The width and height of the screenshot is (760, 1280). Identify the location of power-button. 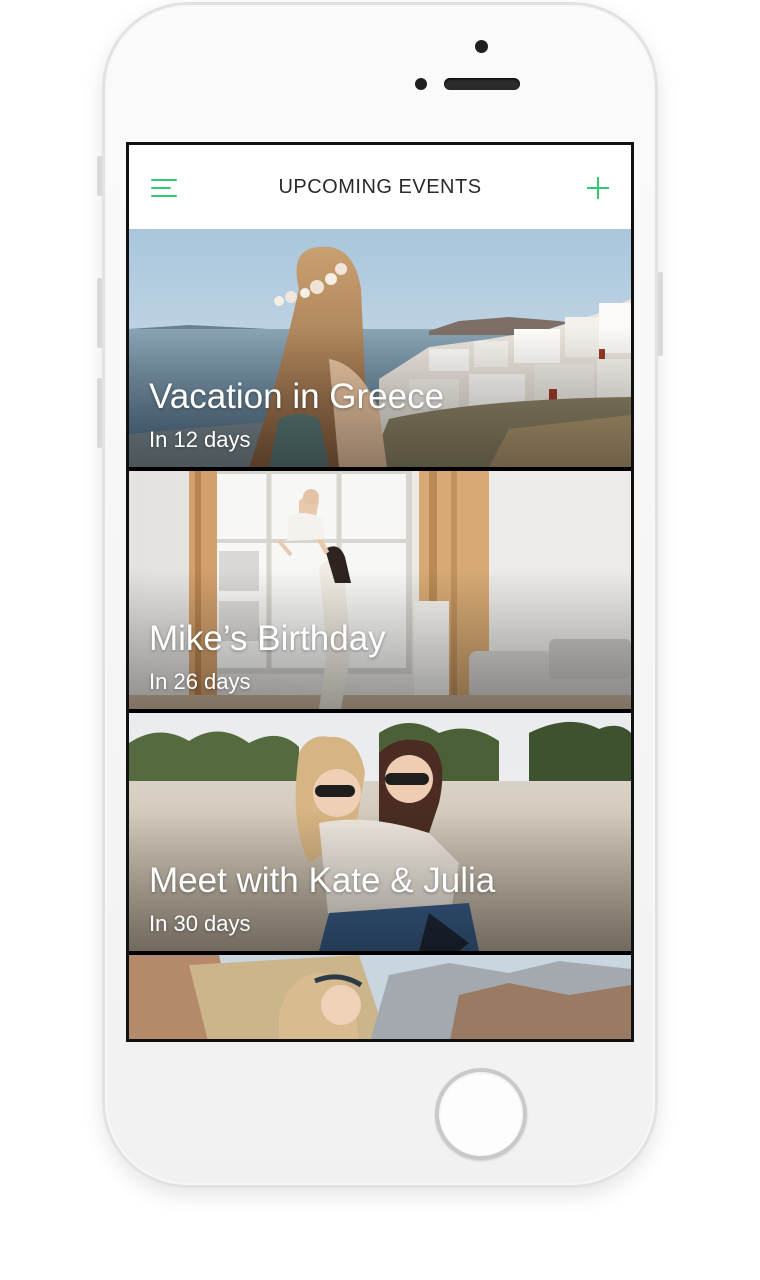
(660, 314).